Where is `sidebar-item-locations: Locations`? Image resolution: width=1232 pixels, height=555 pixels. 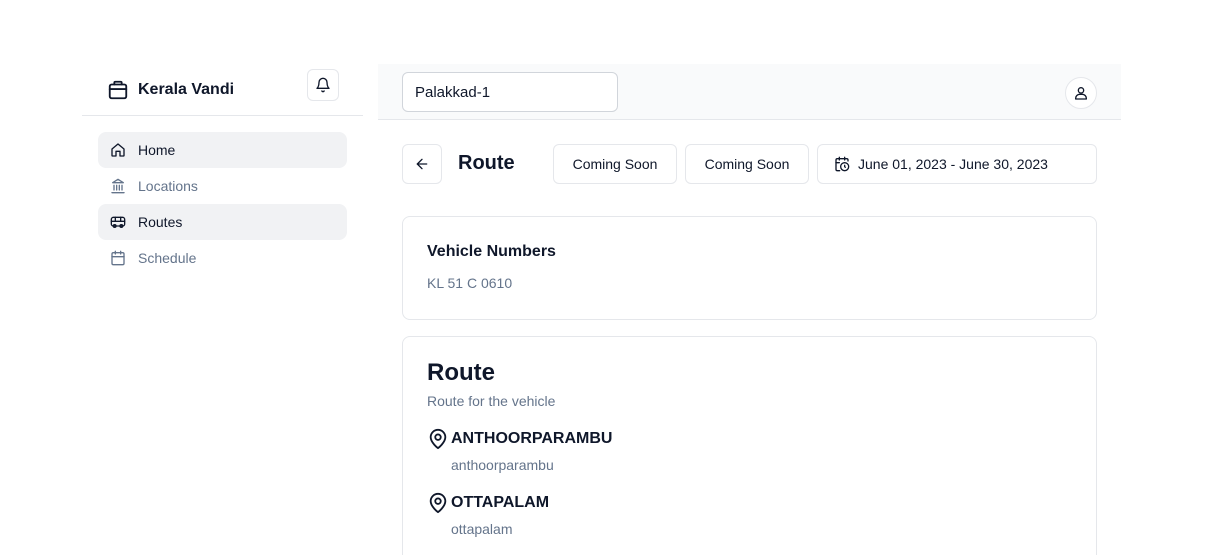
sidebar-item-locations: Locations is located at coordinates (222, 186).